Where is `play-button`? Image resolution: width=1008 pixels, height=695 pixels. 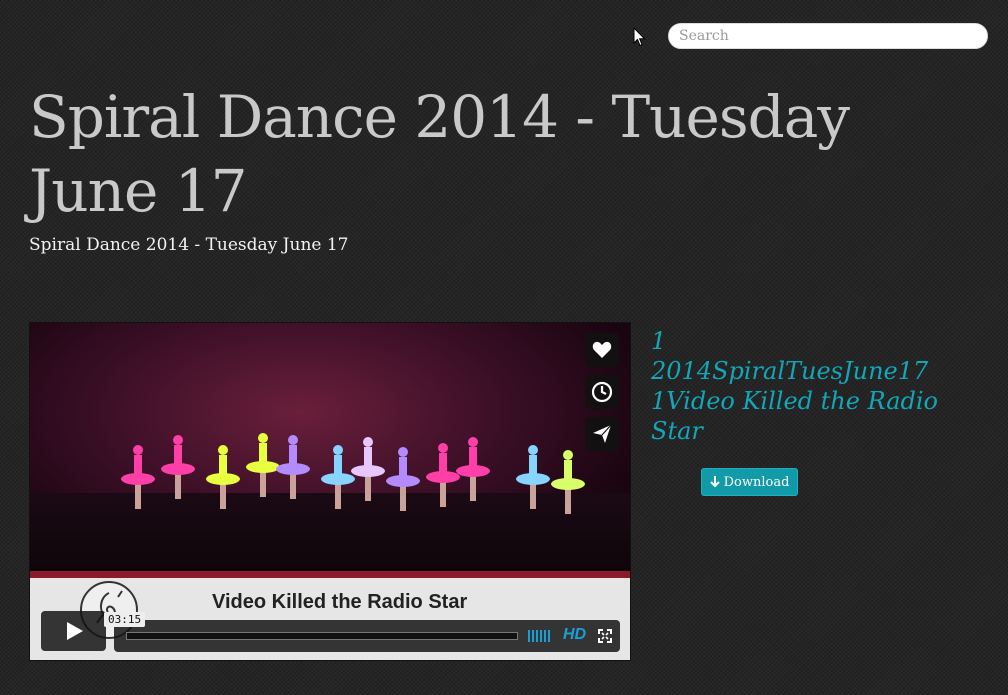 play-button is located at coordinates (73, 631).